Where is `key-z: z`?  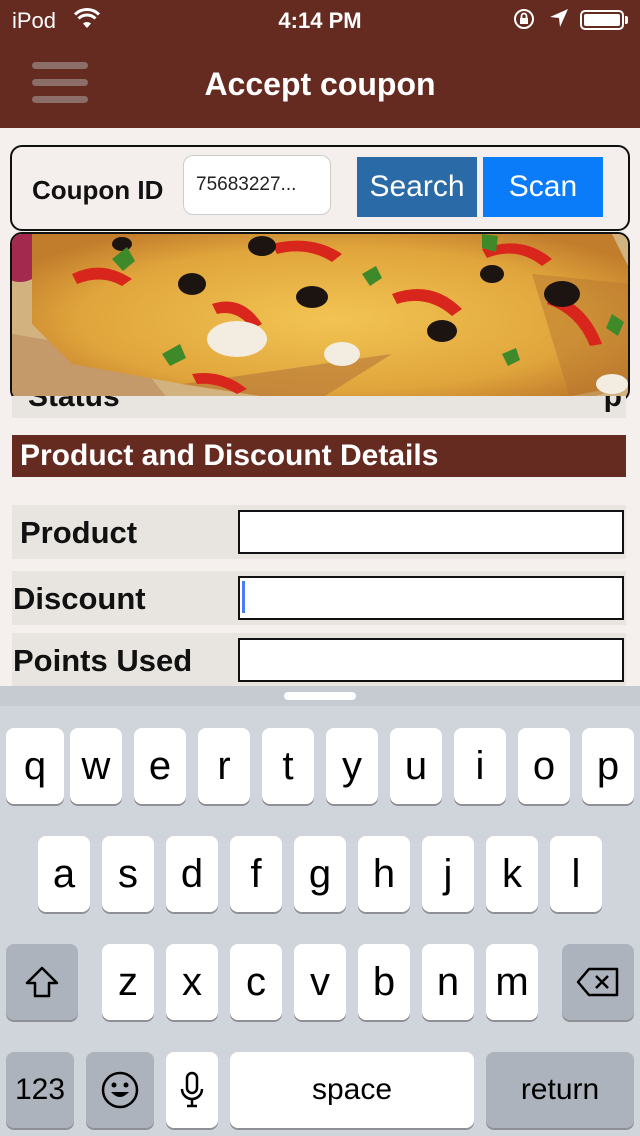
key-z: z is located at coordinates (128, 982).